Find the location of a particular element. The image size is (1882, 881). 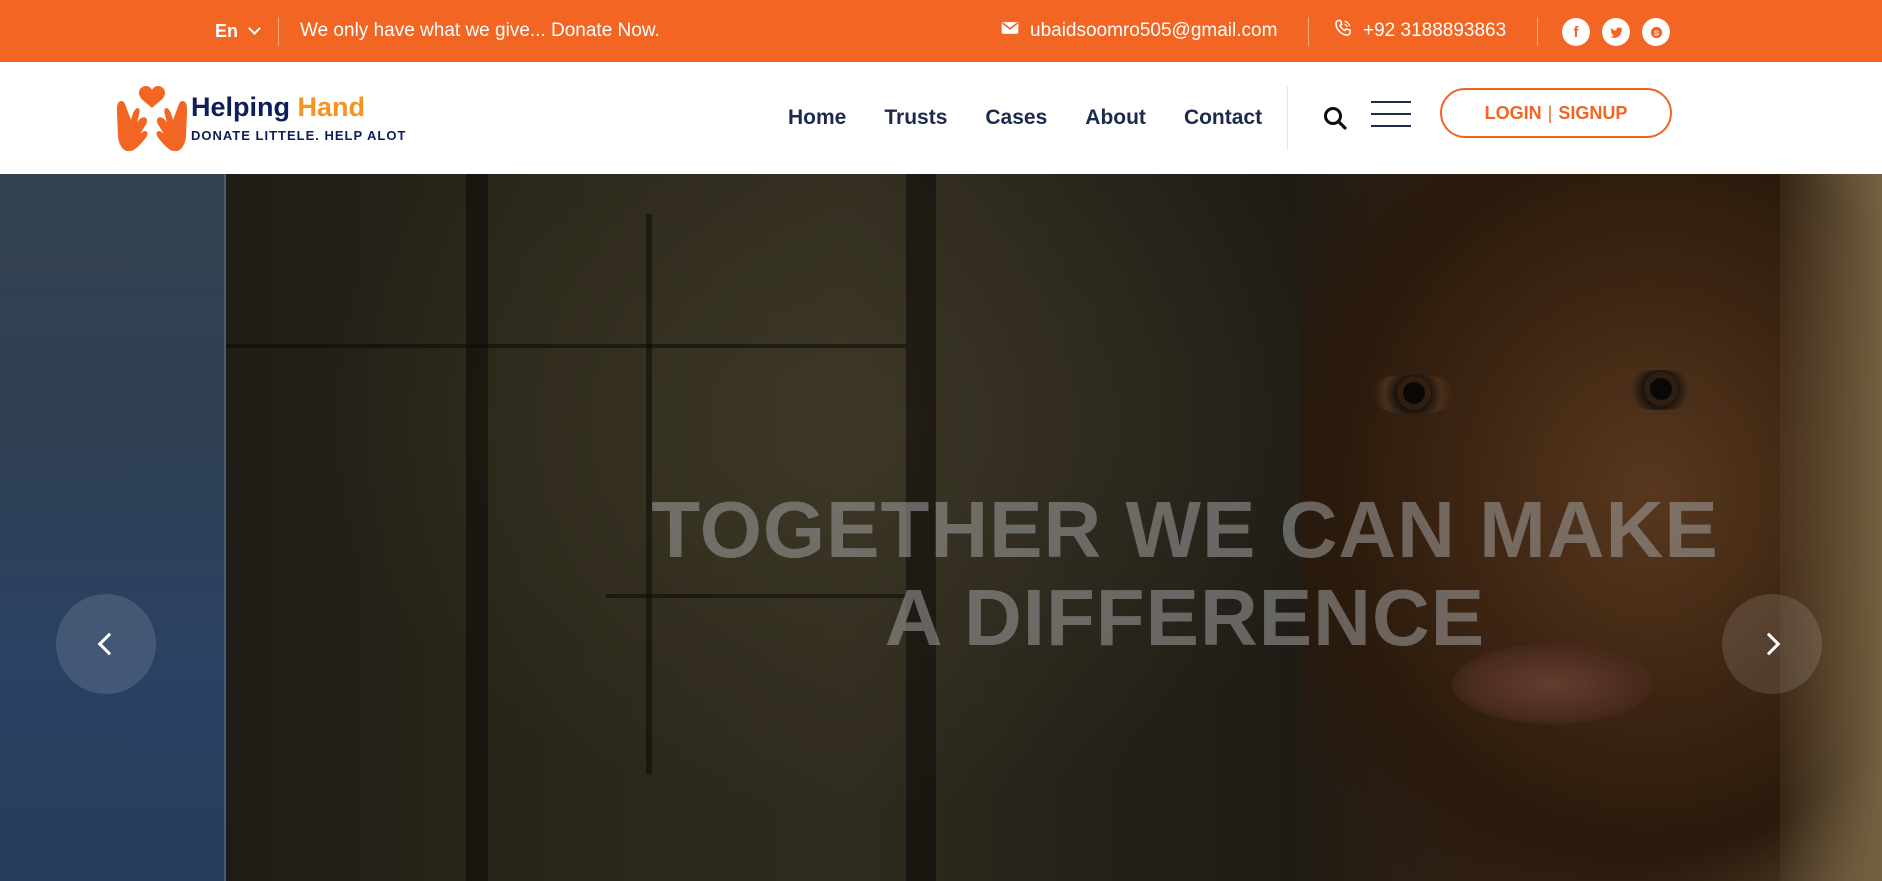

slider-prev-button is located at coordinates (106, 644).